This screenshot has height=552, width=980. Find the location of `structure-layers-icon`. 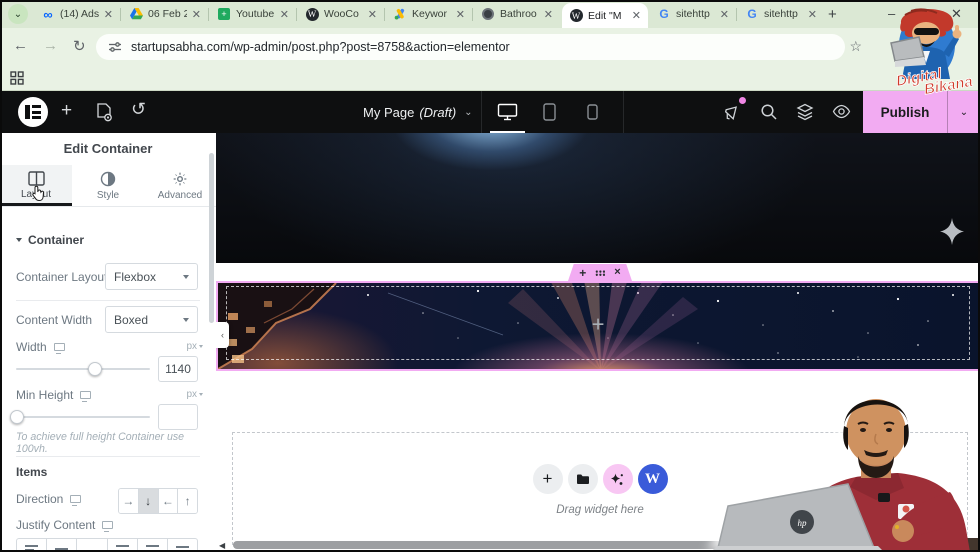

structure-layers-icon is located at coordinates (805, 112).